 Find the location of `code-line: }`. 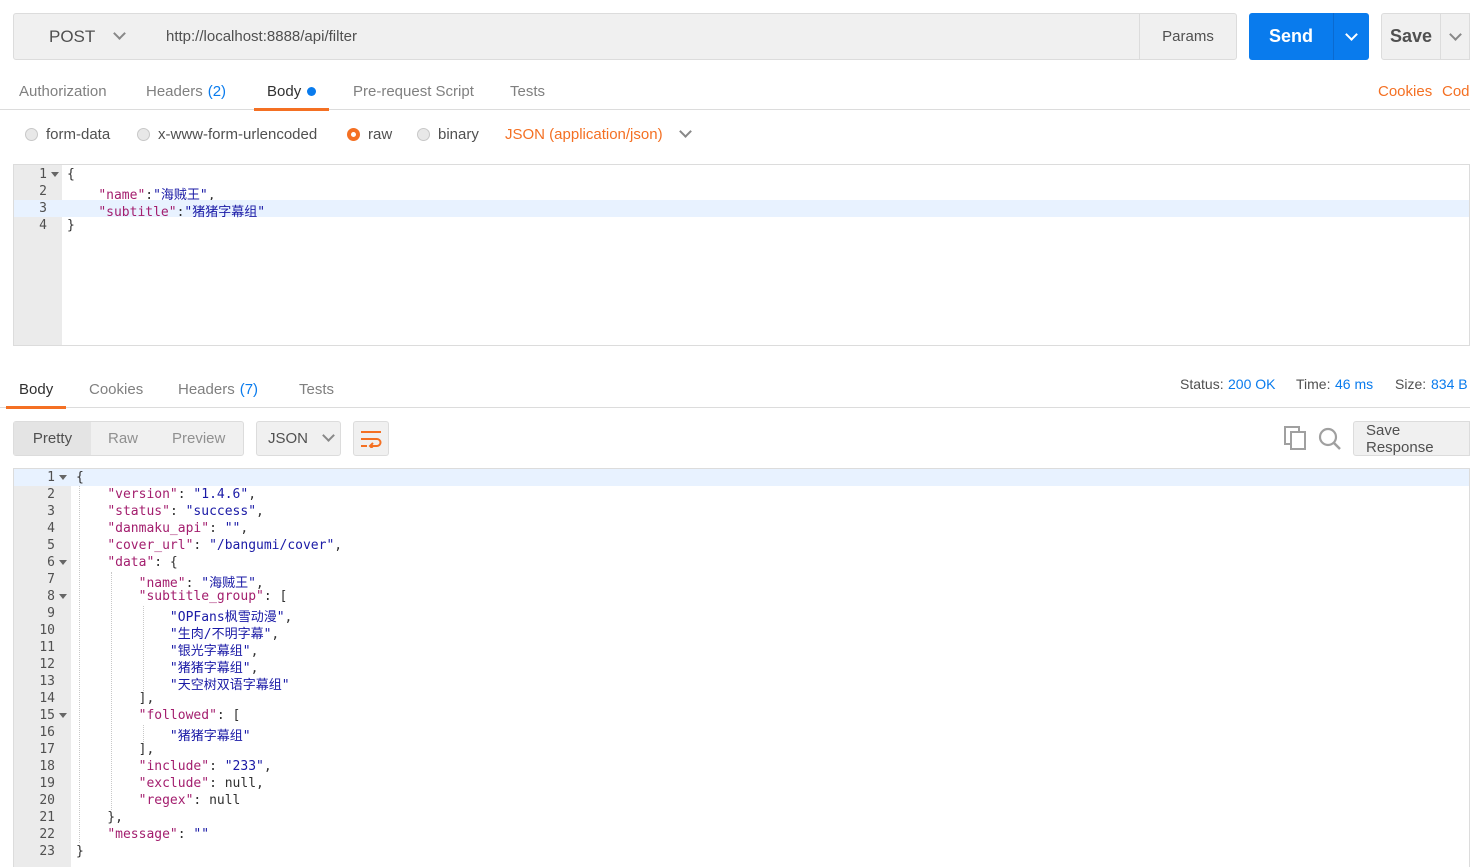

code-line: } is located at coordinates (80, 851).